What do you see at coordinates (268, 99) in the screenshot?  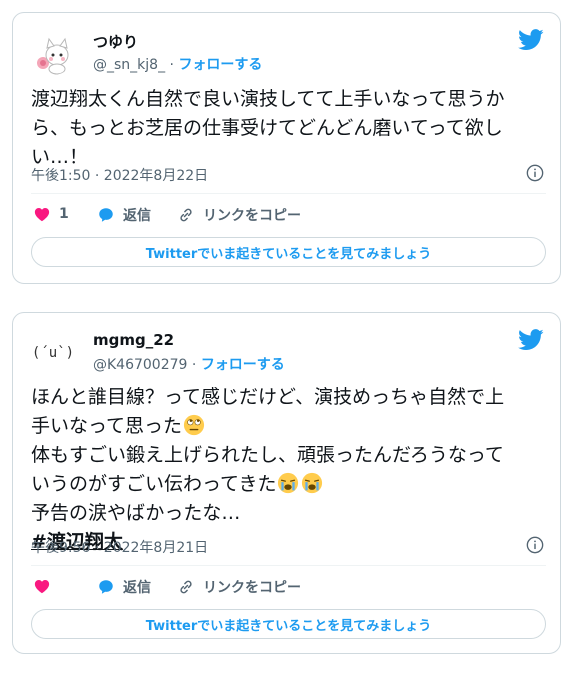 I see `tweet-text-line: 渡辺翔太くん自然で良い演技してて上手いなって思うか` at bounding box center [268, 99].